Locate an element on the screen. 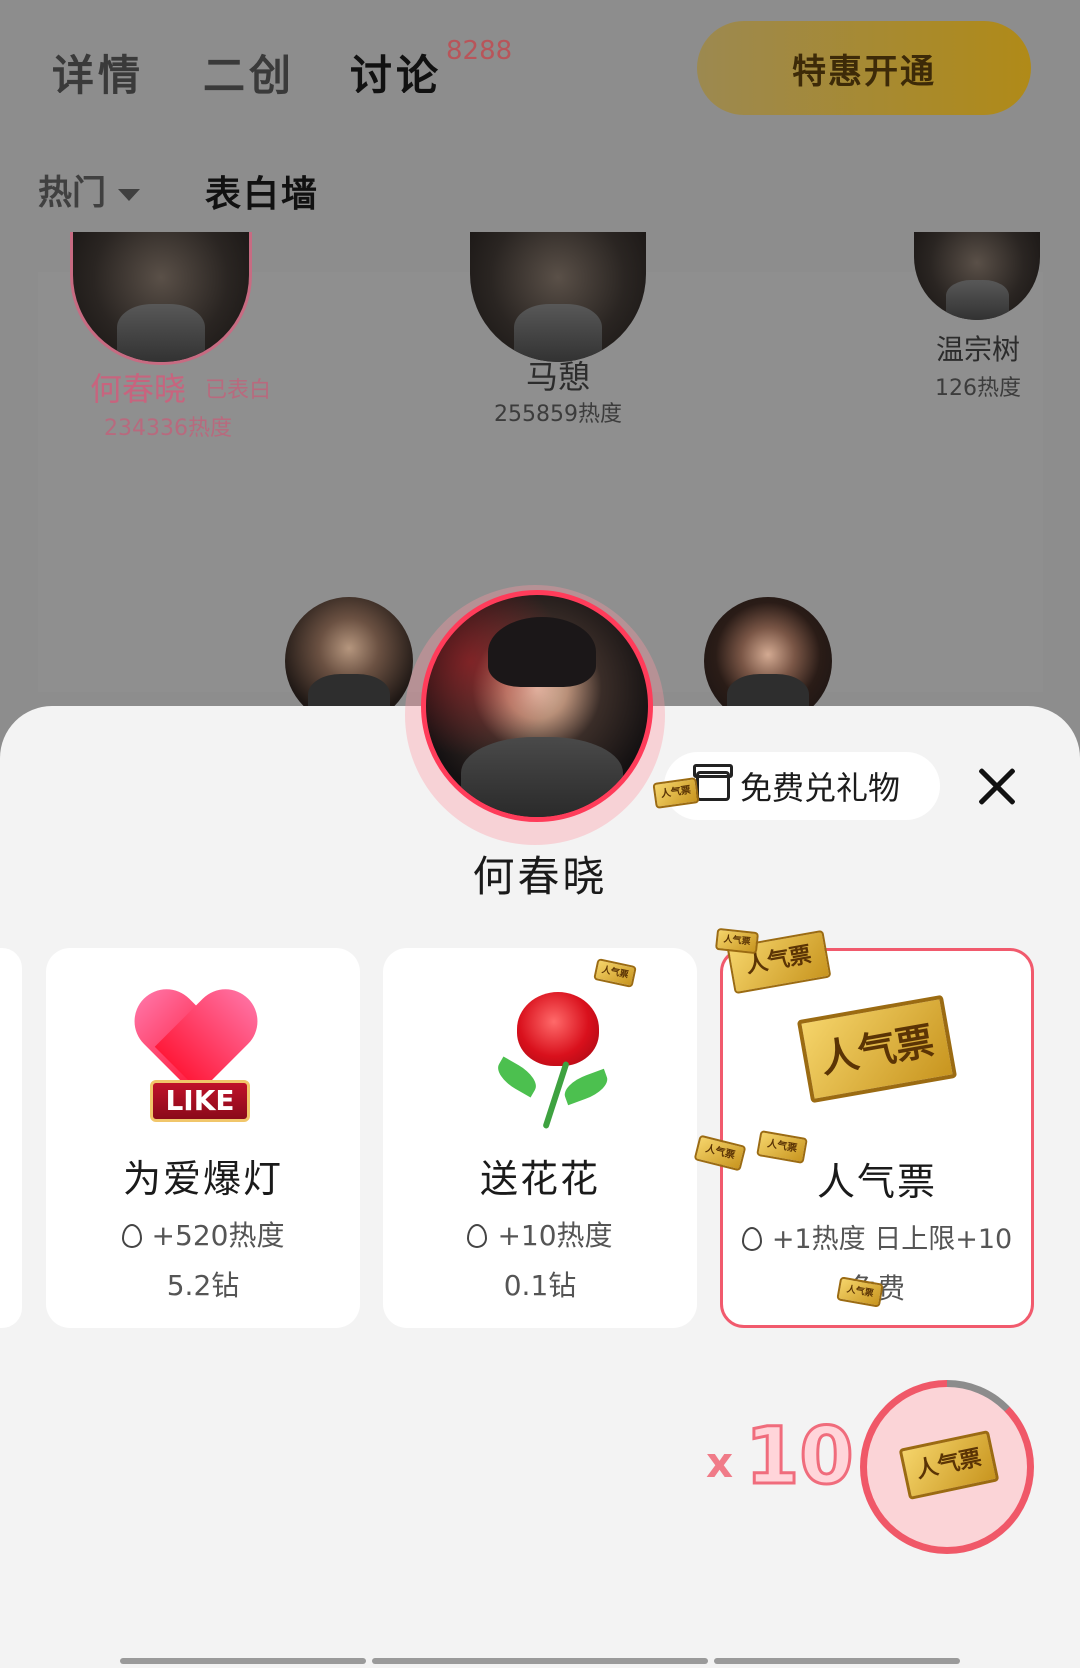  character-name: 马憩 is located at coordinates (557, 377).